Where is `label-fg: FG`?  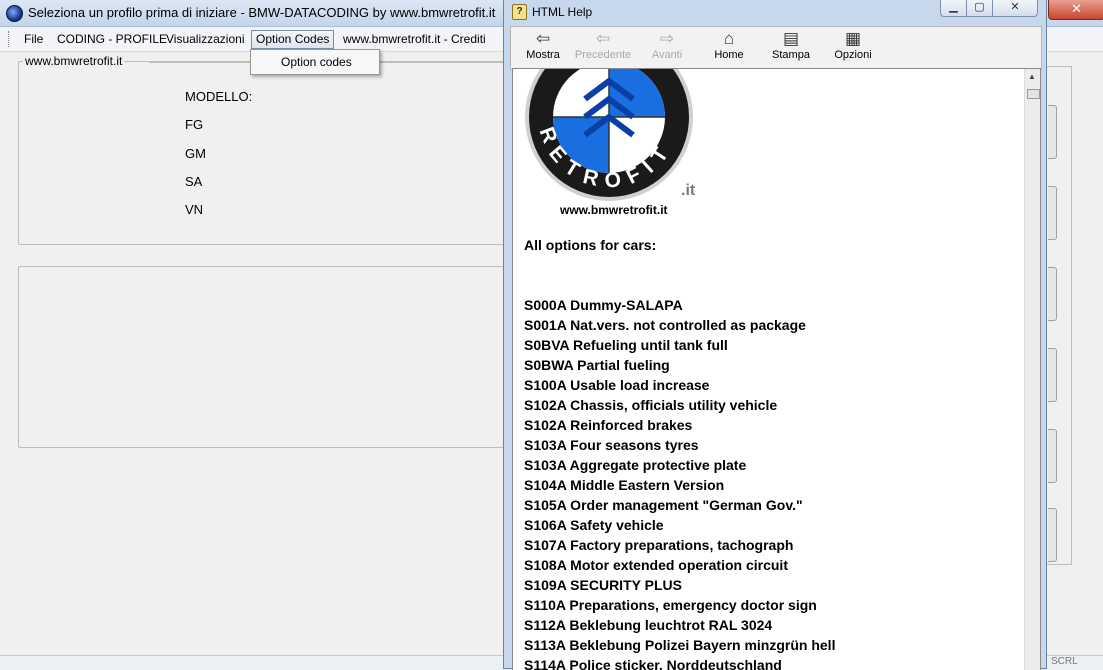
label-fg: FG is located at coordinates (194, 124).